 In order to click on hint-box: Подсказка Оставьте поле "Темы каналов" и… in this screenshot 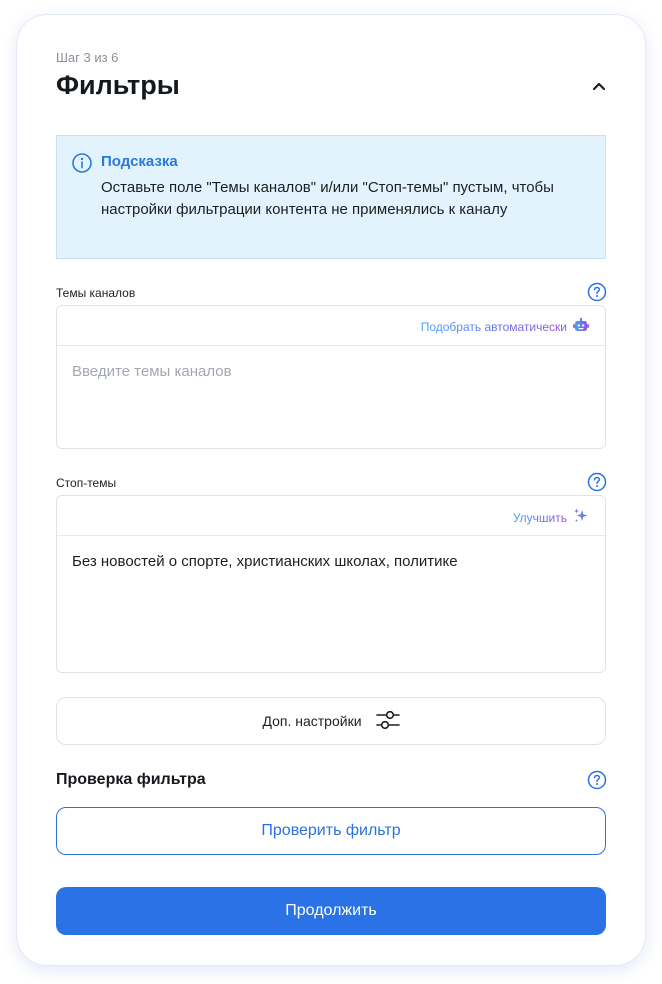, I will do `click(331, 197)`.